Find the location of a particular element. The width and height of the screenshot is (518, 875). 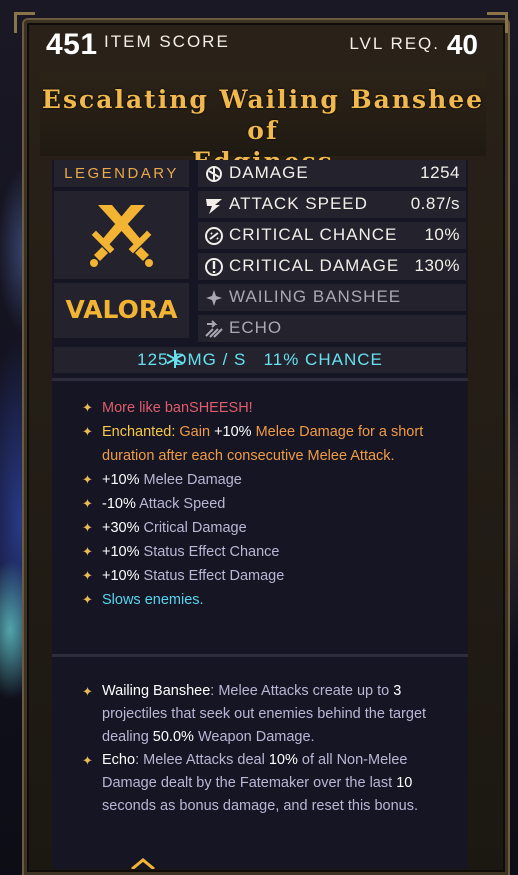

stat-row-critical-chance: CRITICAL CHANCE 10% is located at coordinates (332, 235).